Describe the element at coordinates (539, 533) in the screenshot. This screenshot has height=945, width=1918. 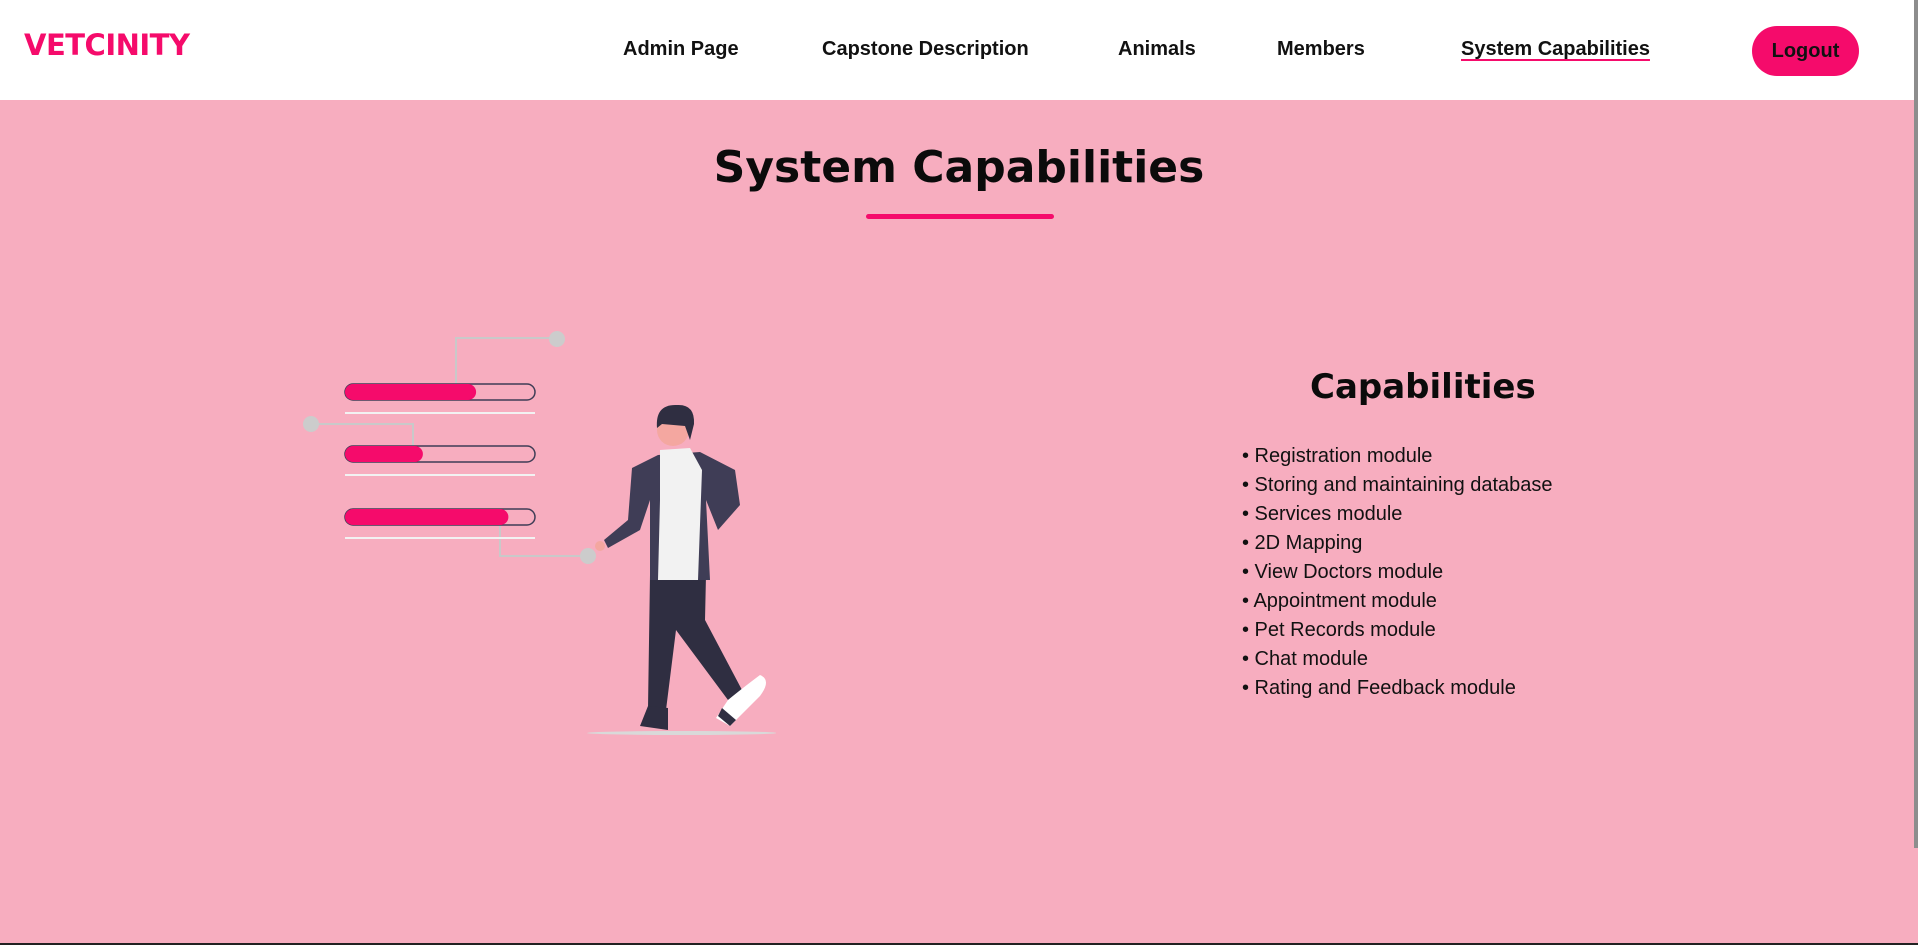
I see `progress-illustration` at that location.